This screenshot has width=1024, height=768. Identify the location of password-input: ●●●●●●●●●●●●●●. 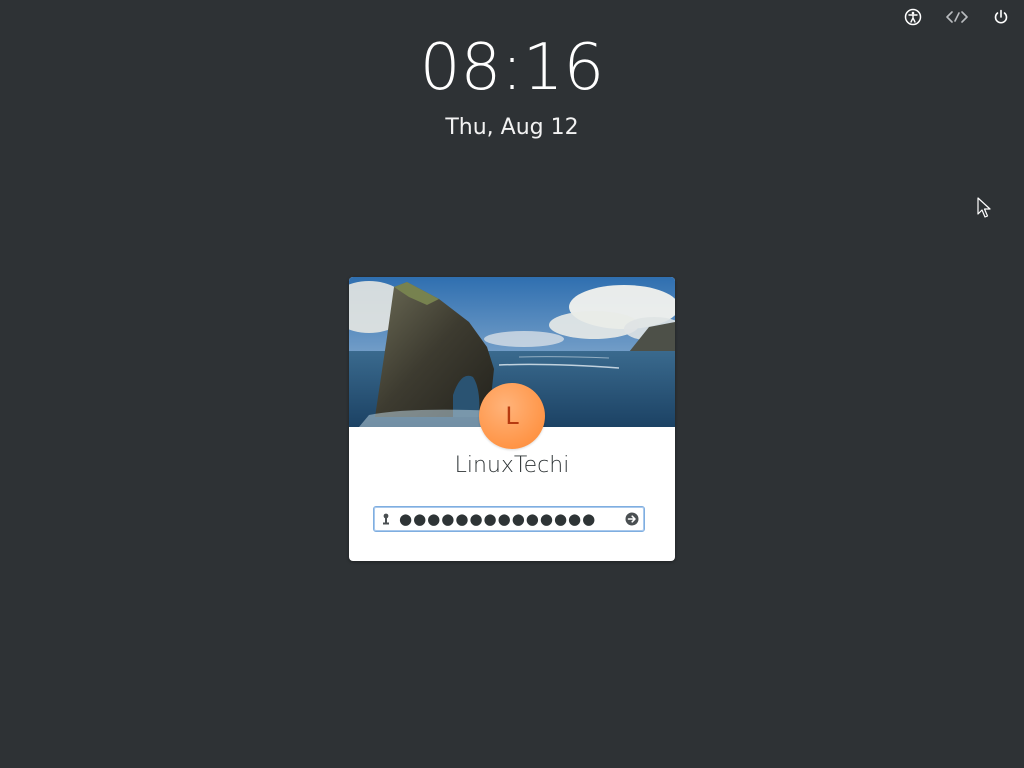
(511, 519).